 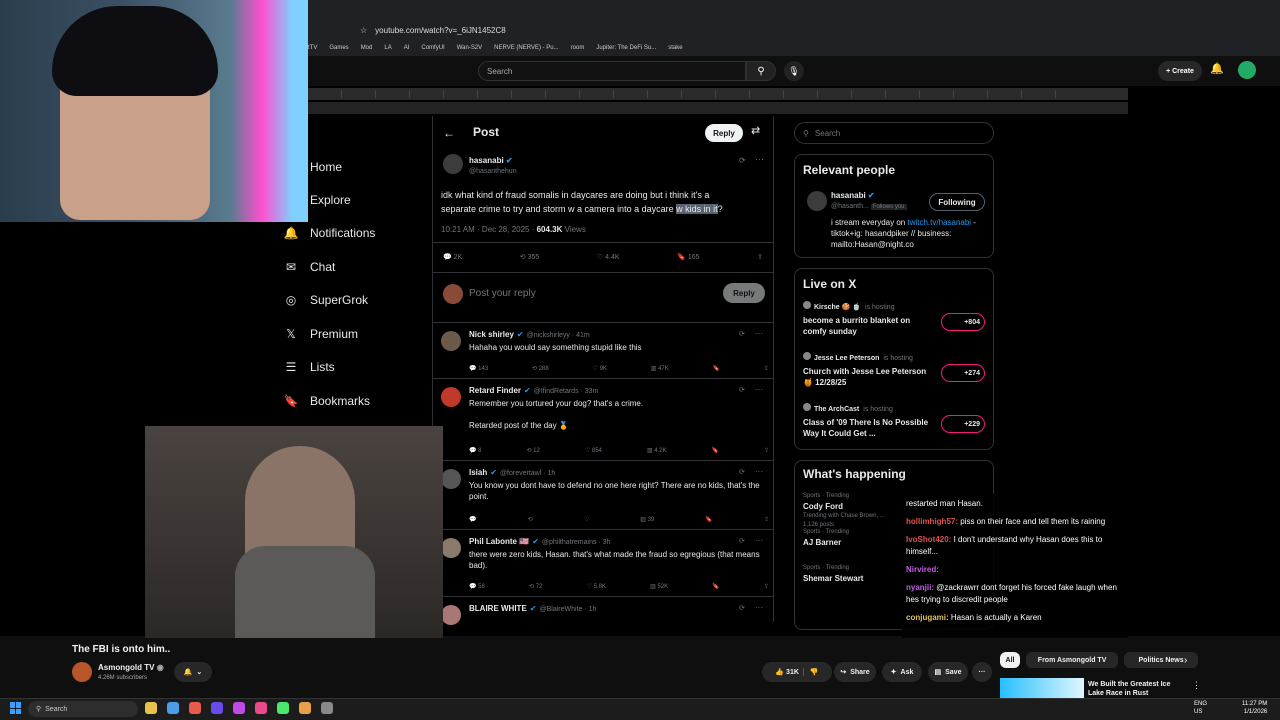 What do you see at coordinates (963, 322) in the screenshot?
I see `live-count-badge: +804` at bounding box center [963, 322].